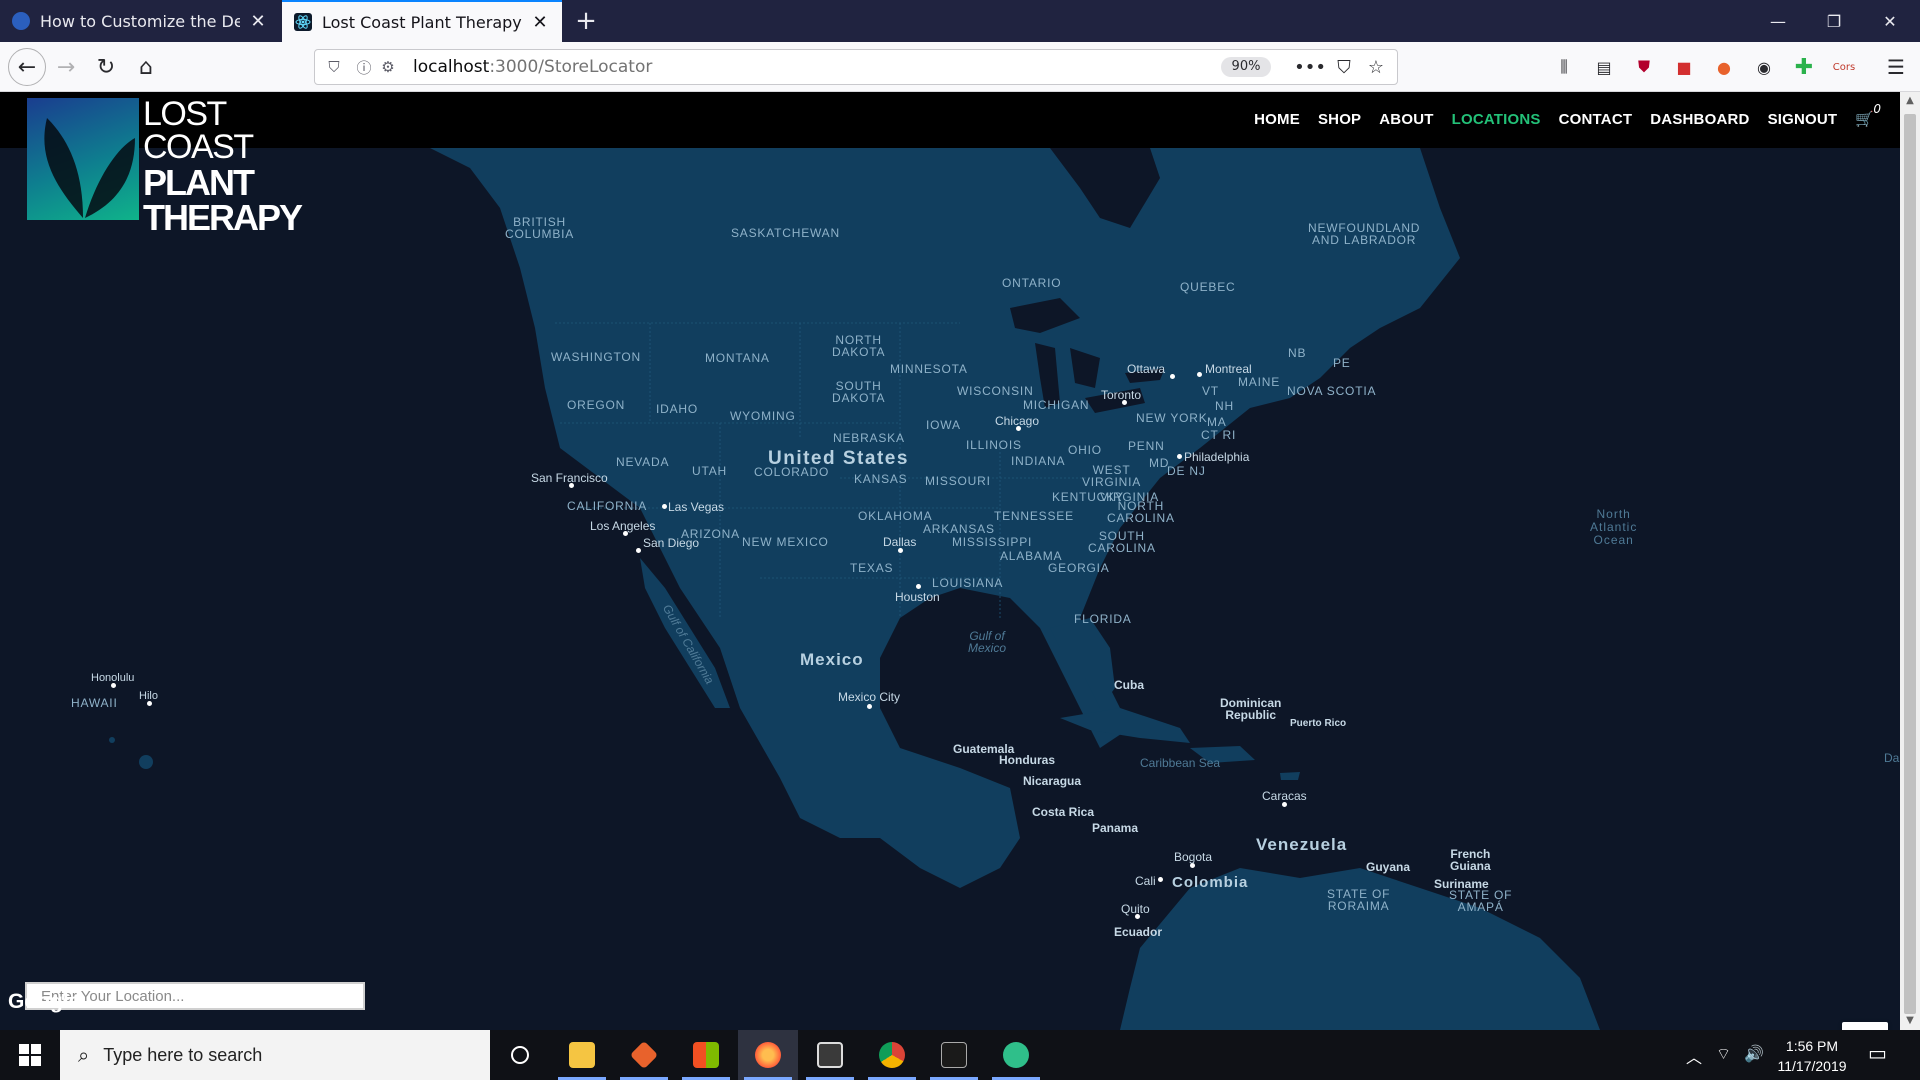 The image size is (1920, 1080). I want to click on extension-red-icon: ■, so click(1684, 67).